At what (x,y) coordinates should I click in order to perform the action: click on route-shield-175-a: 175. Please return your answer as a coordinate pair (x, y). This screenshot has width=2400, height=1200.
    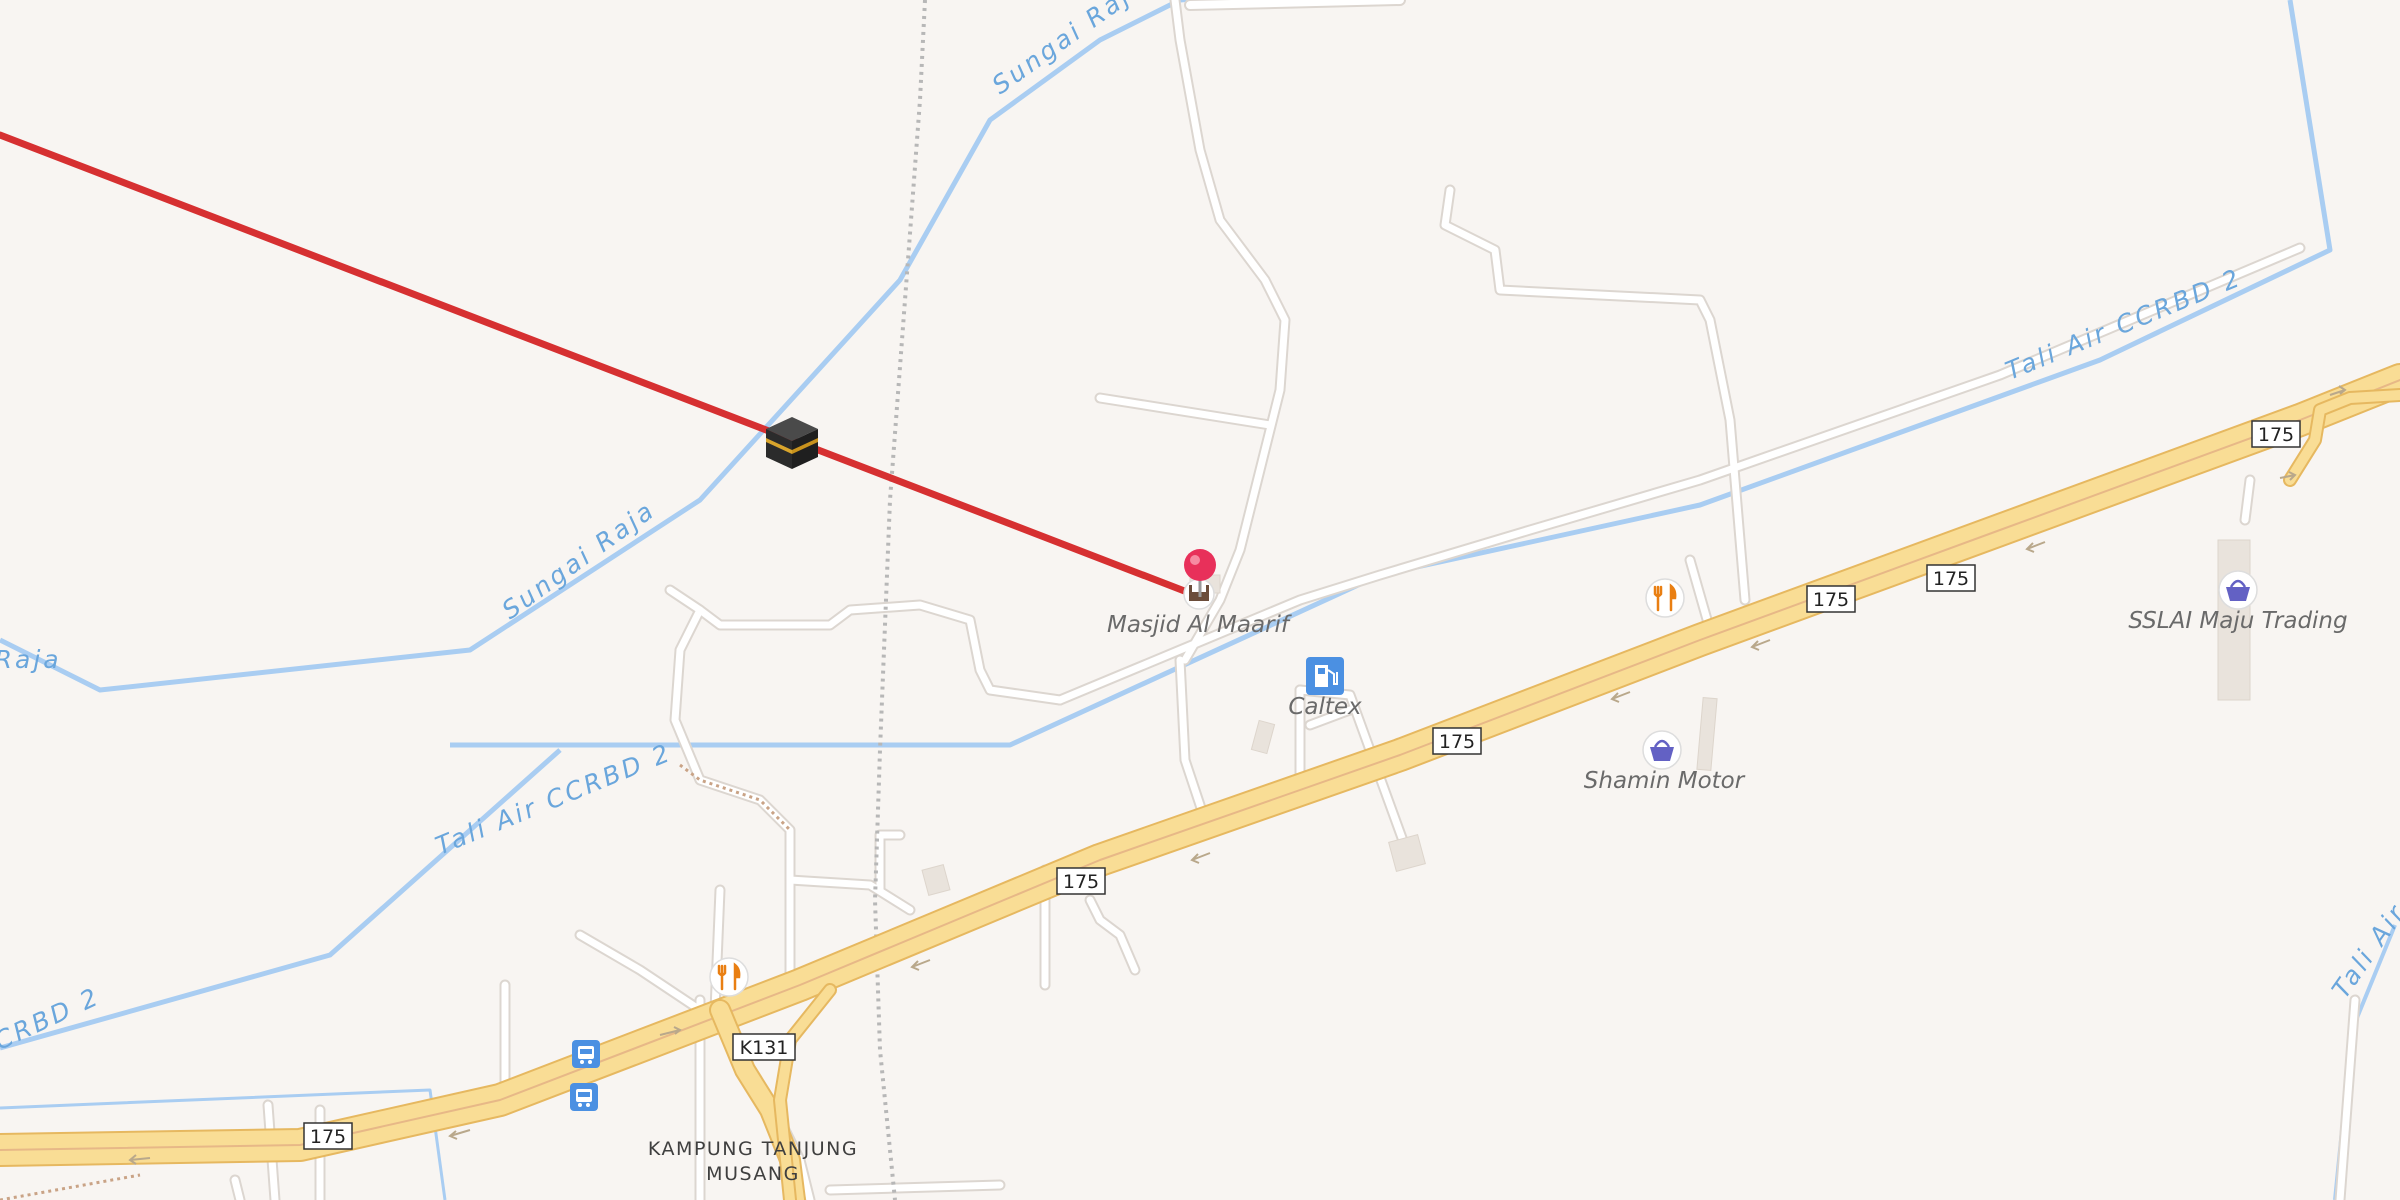
    Looking at the image, I should click on (328, 1136).